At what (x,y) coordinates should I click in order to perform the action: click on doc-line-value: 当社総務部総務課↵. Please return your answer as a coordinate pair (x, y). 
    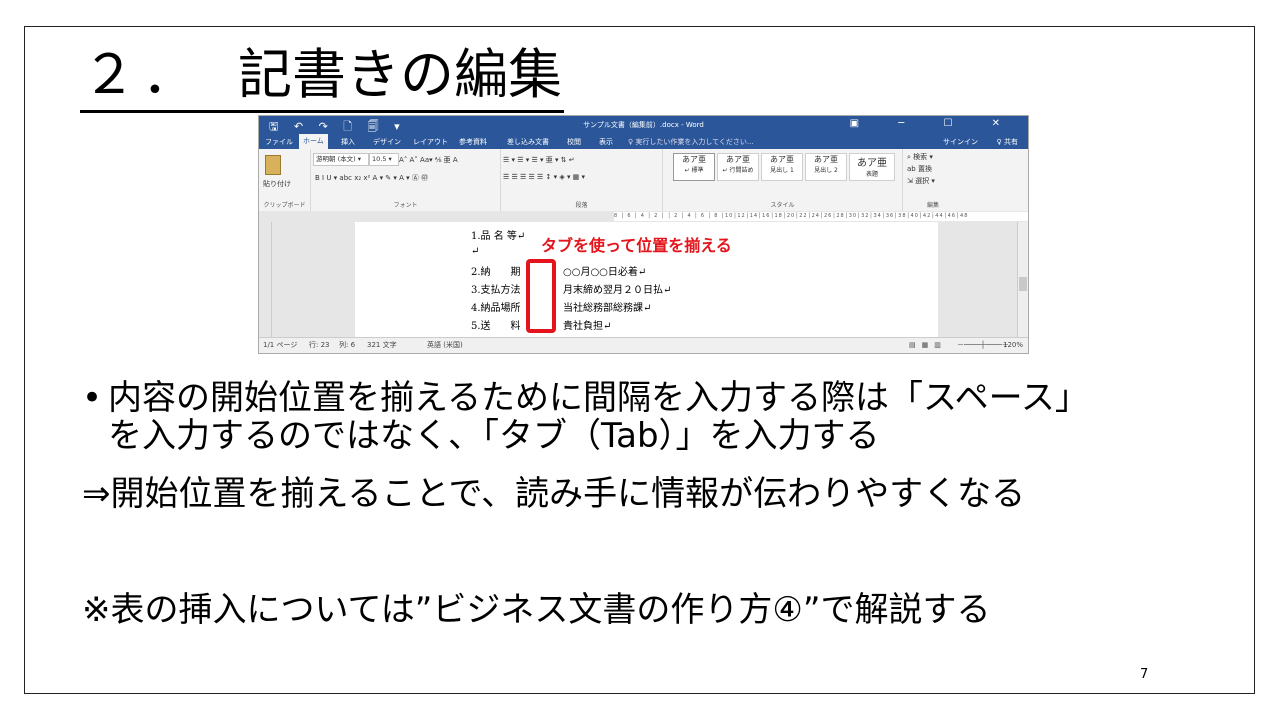
    Looking at the image, I should click on (607, 308).